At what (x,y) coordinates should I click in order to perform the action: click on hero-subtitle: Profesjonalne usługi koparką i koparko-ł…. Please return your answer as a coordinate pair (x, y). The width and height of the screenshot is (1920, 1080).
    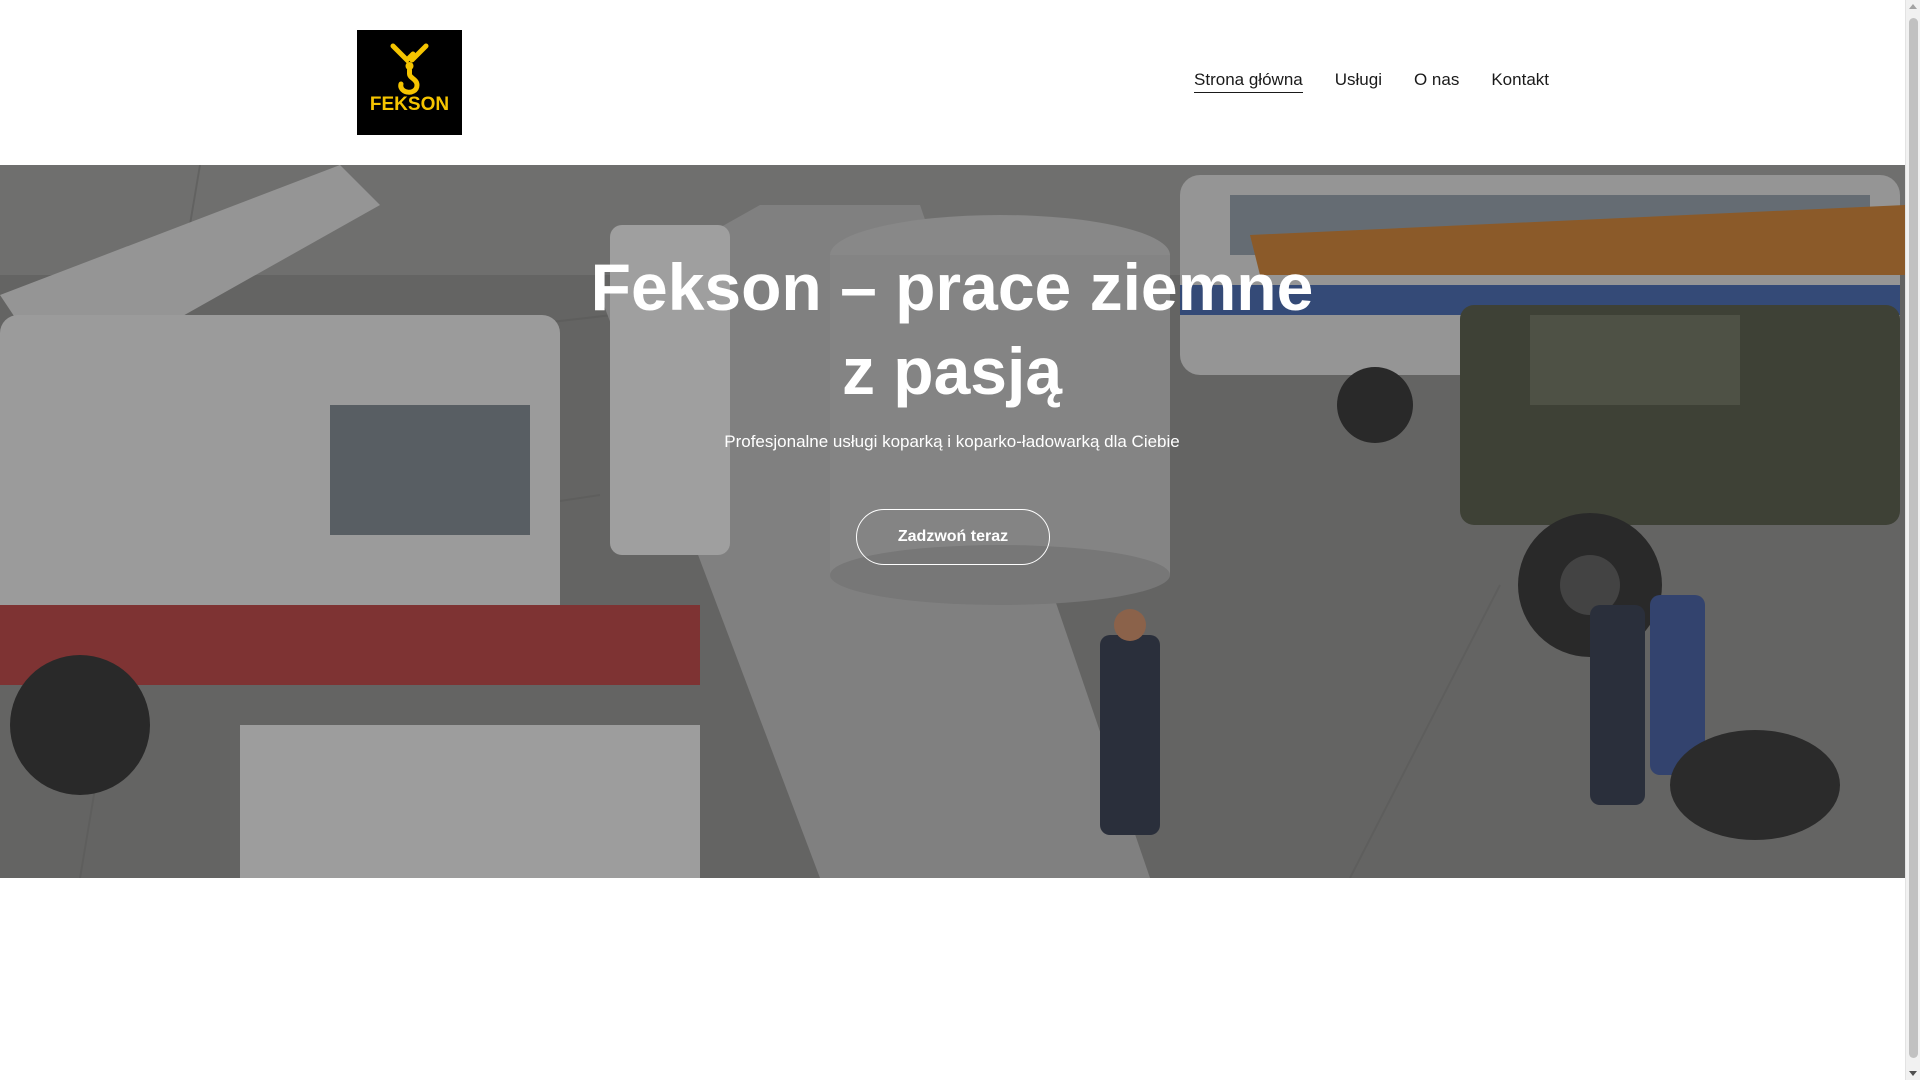
    Looking at the image, I should click on (952, 441).